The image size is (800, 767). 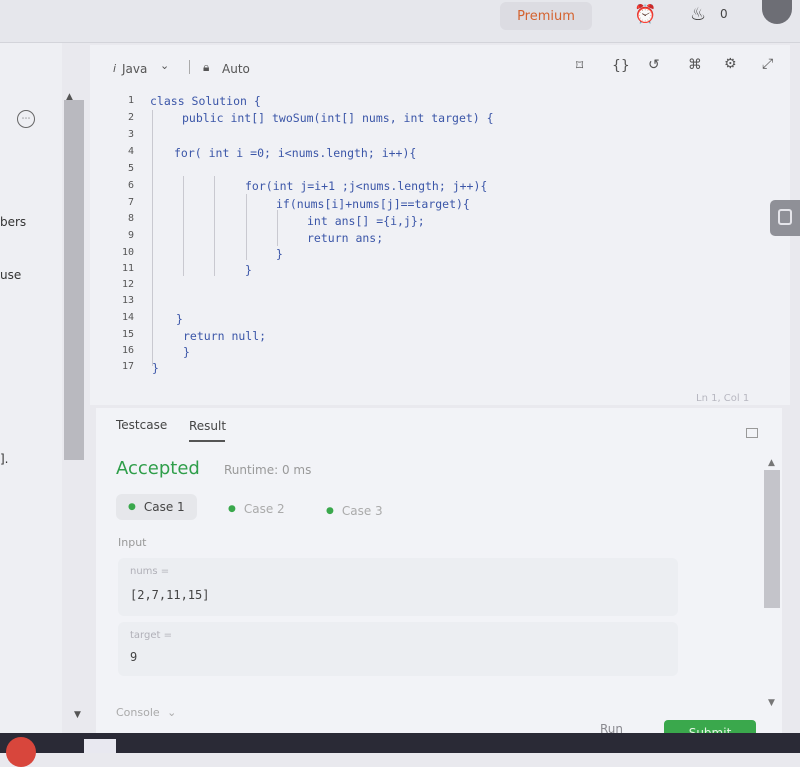 I want to click on console-label: Console, so click(x=138, y=712).